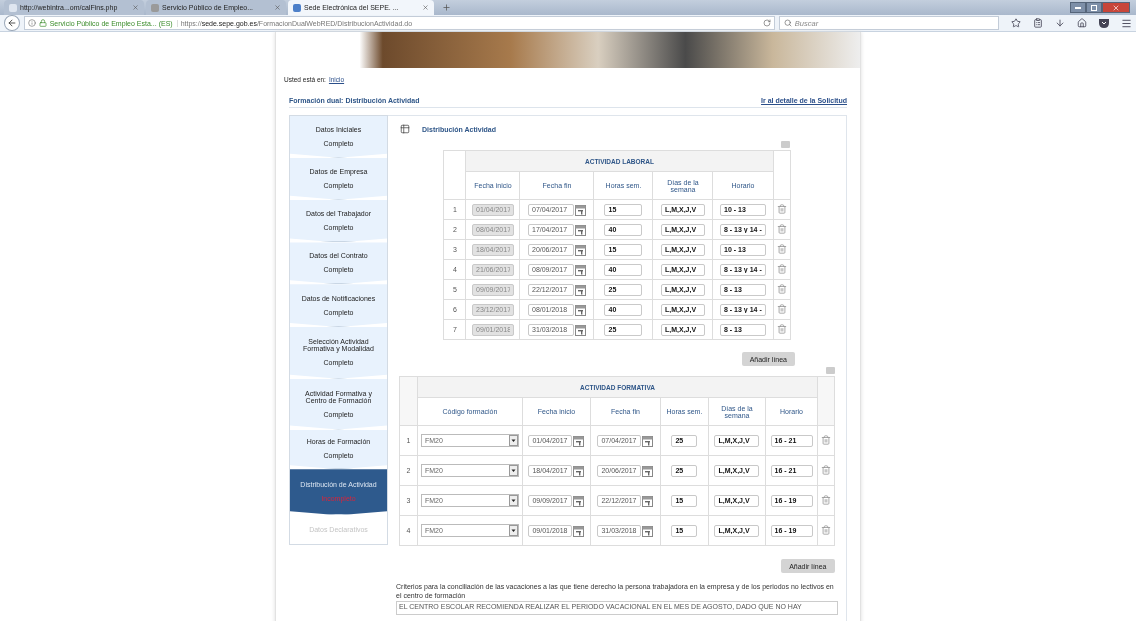  What do you see at coordinates (1104, 23) in the screenshot?
I see `shield-icon` at bounding box center [1104, 23].